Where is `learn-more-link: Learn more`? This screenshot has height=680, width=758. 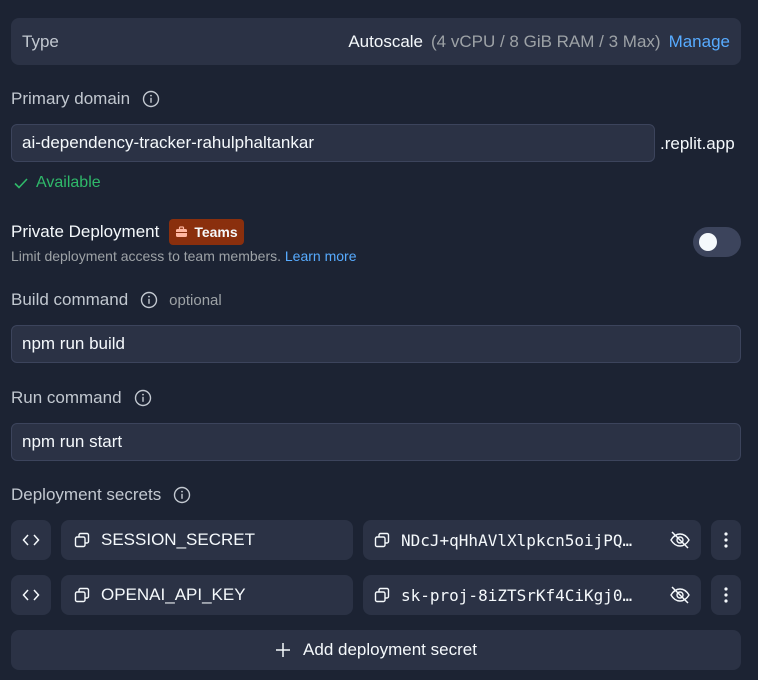
learn-more-link: Learn more is located at coordinates (321, 256).